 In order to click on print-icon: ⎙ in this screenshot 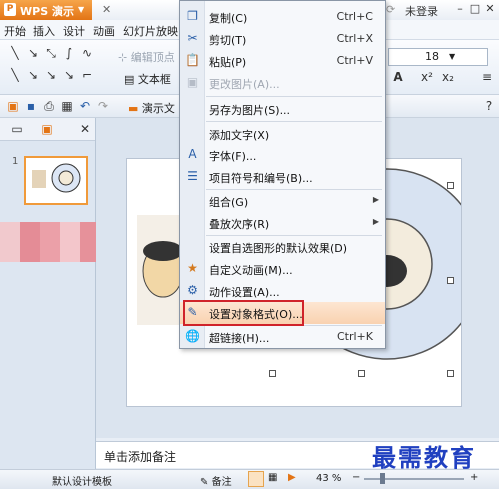, I will do `click(49, 106)`.